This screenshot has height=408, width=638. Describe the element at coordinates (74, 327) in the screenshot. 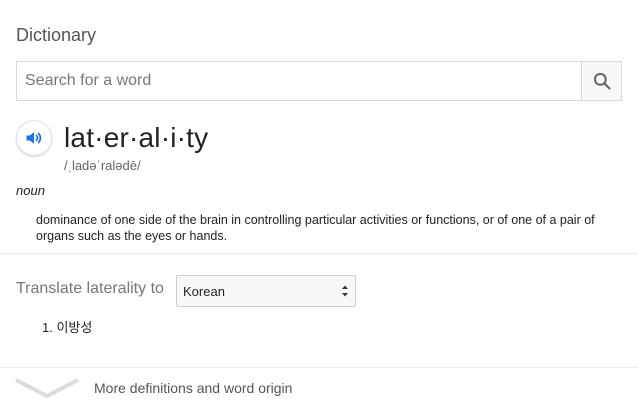

I see `translation-text: 이방성` at that location.